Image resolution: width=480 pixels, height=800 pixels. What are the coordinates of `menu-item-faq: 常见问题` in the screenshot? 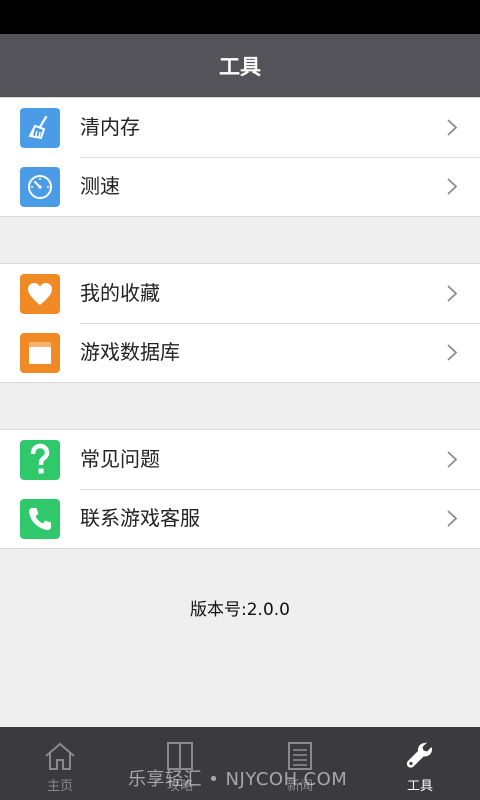 It's located at (240, 459).